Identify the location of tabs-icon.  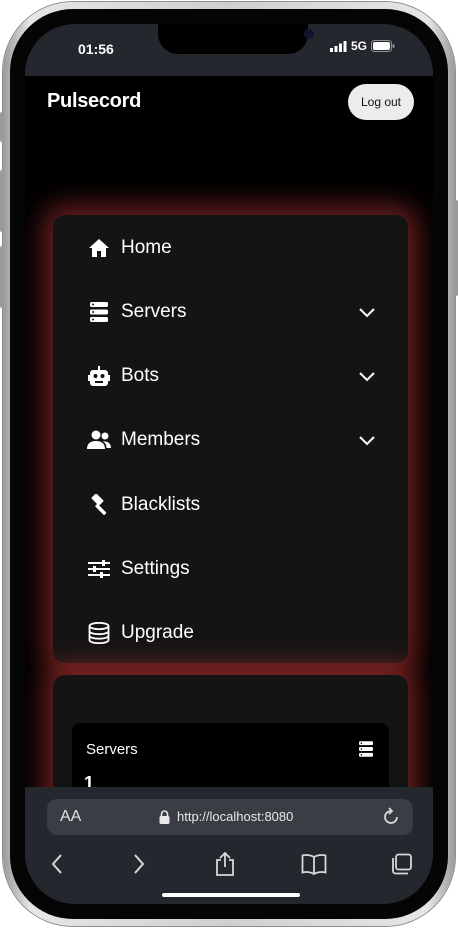
(402, 864).